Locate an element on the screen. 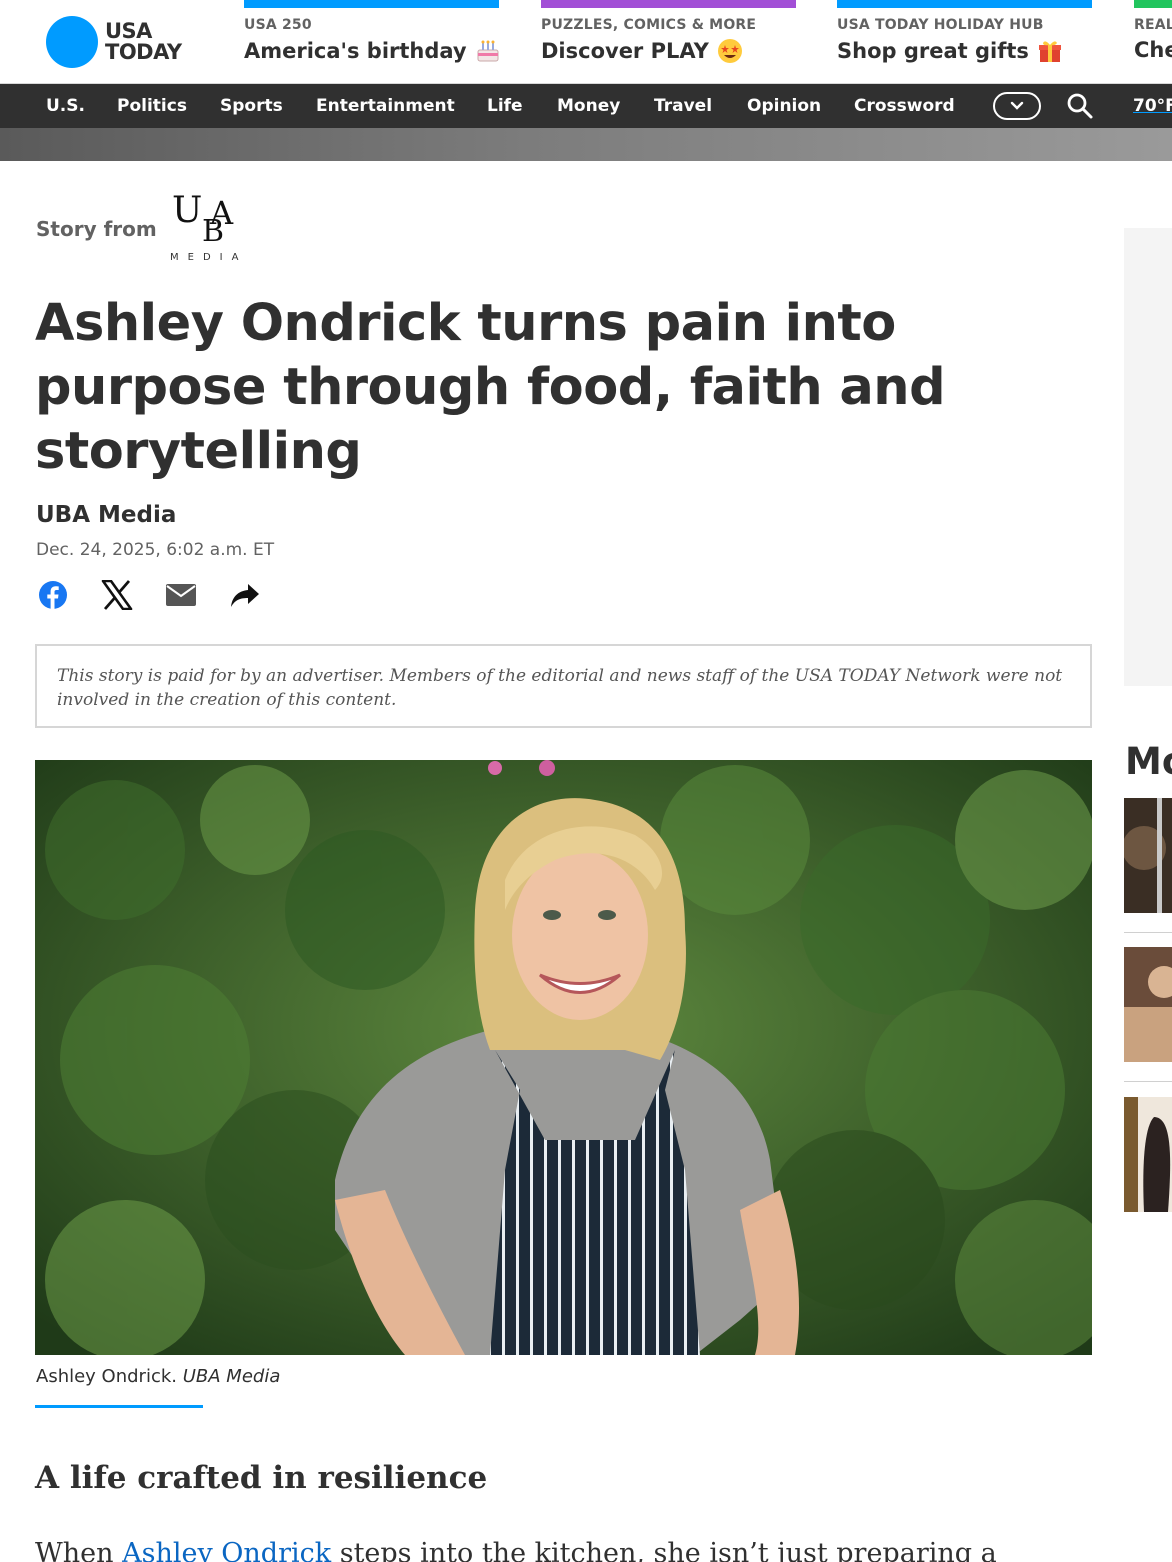 This screenshot has height=1562, width=1172. rail-section-title: Mo is located at coordinates (1148, 761).